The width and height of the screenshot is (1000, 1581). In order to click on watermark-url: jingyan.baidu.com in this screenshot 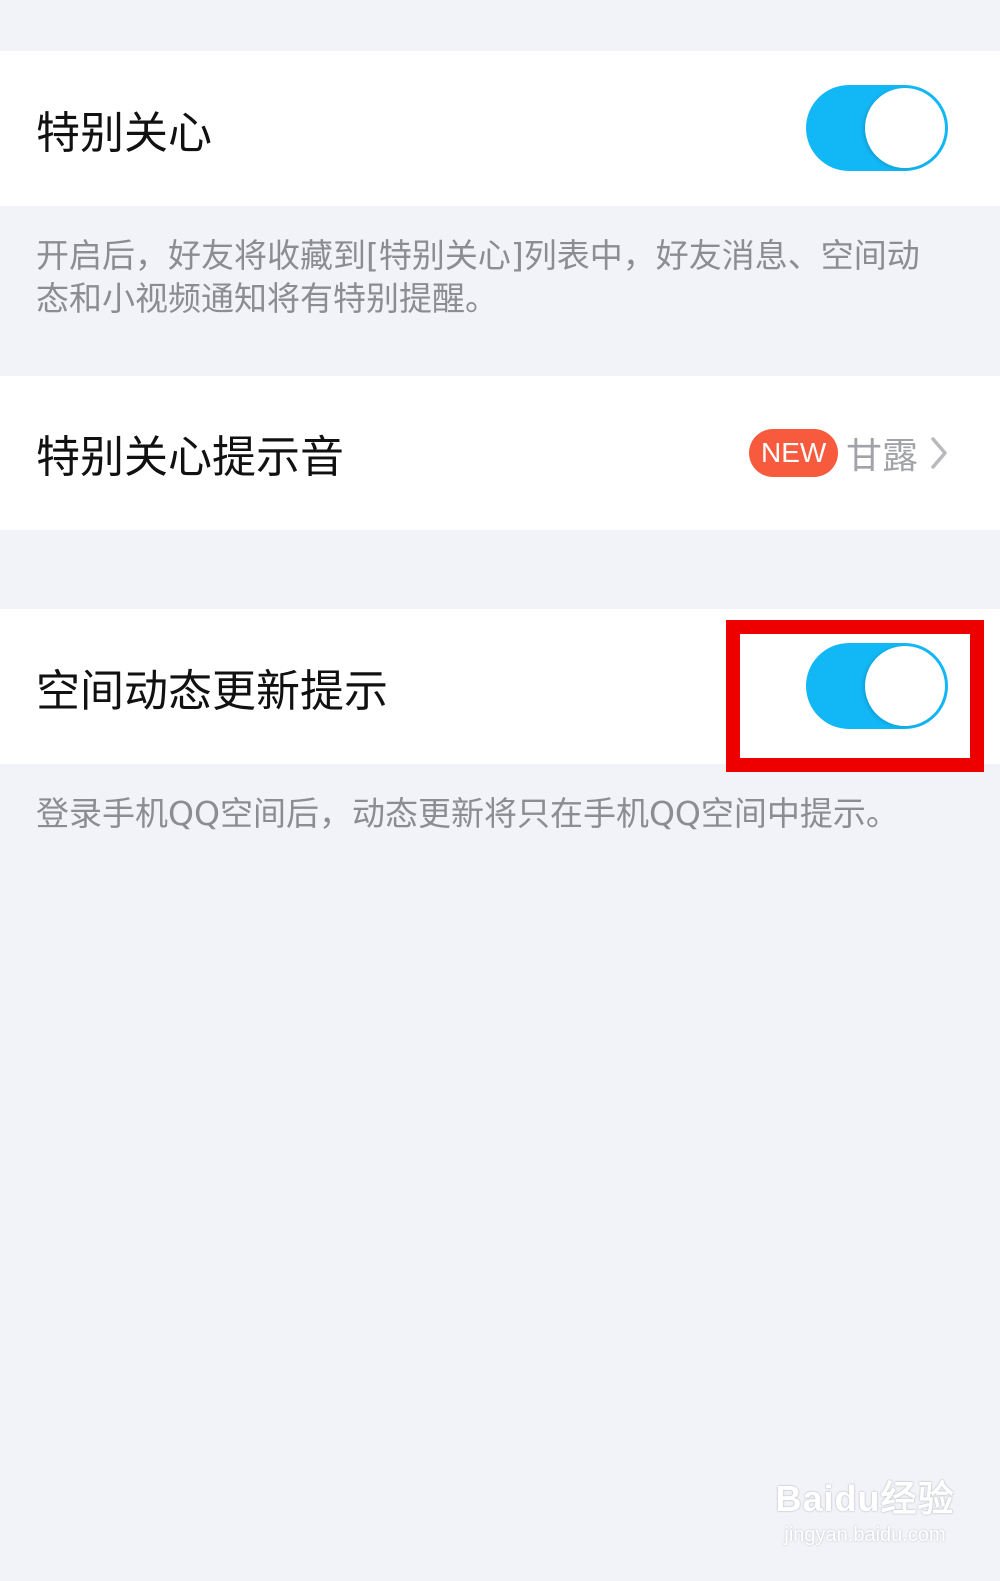, I will do `click(865, 1535)`.